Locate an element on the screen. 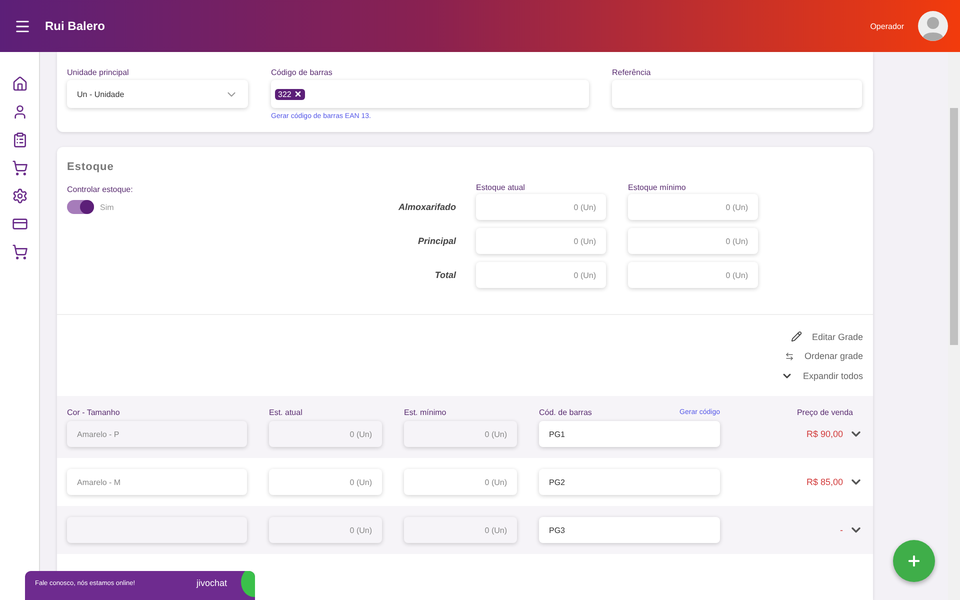 This screenshot has height=600, width=960. plus-icon is located at coordinates (914, 561).